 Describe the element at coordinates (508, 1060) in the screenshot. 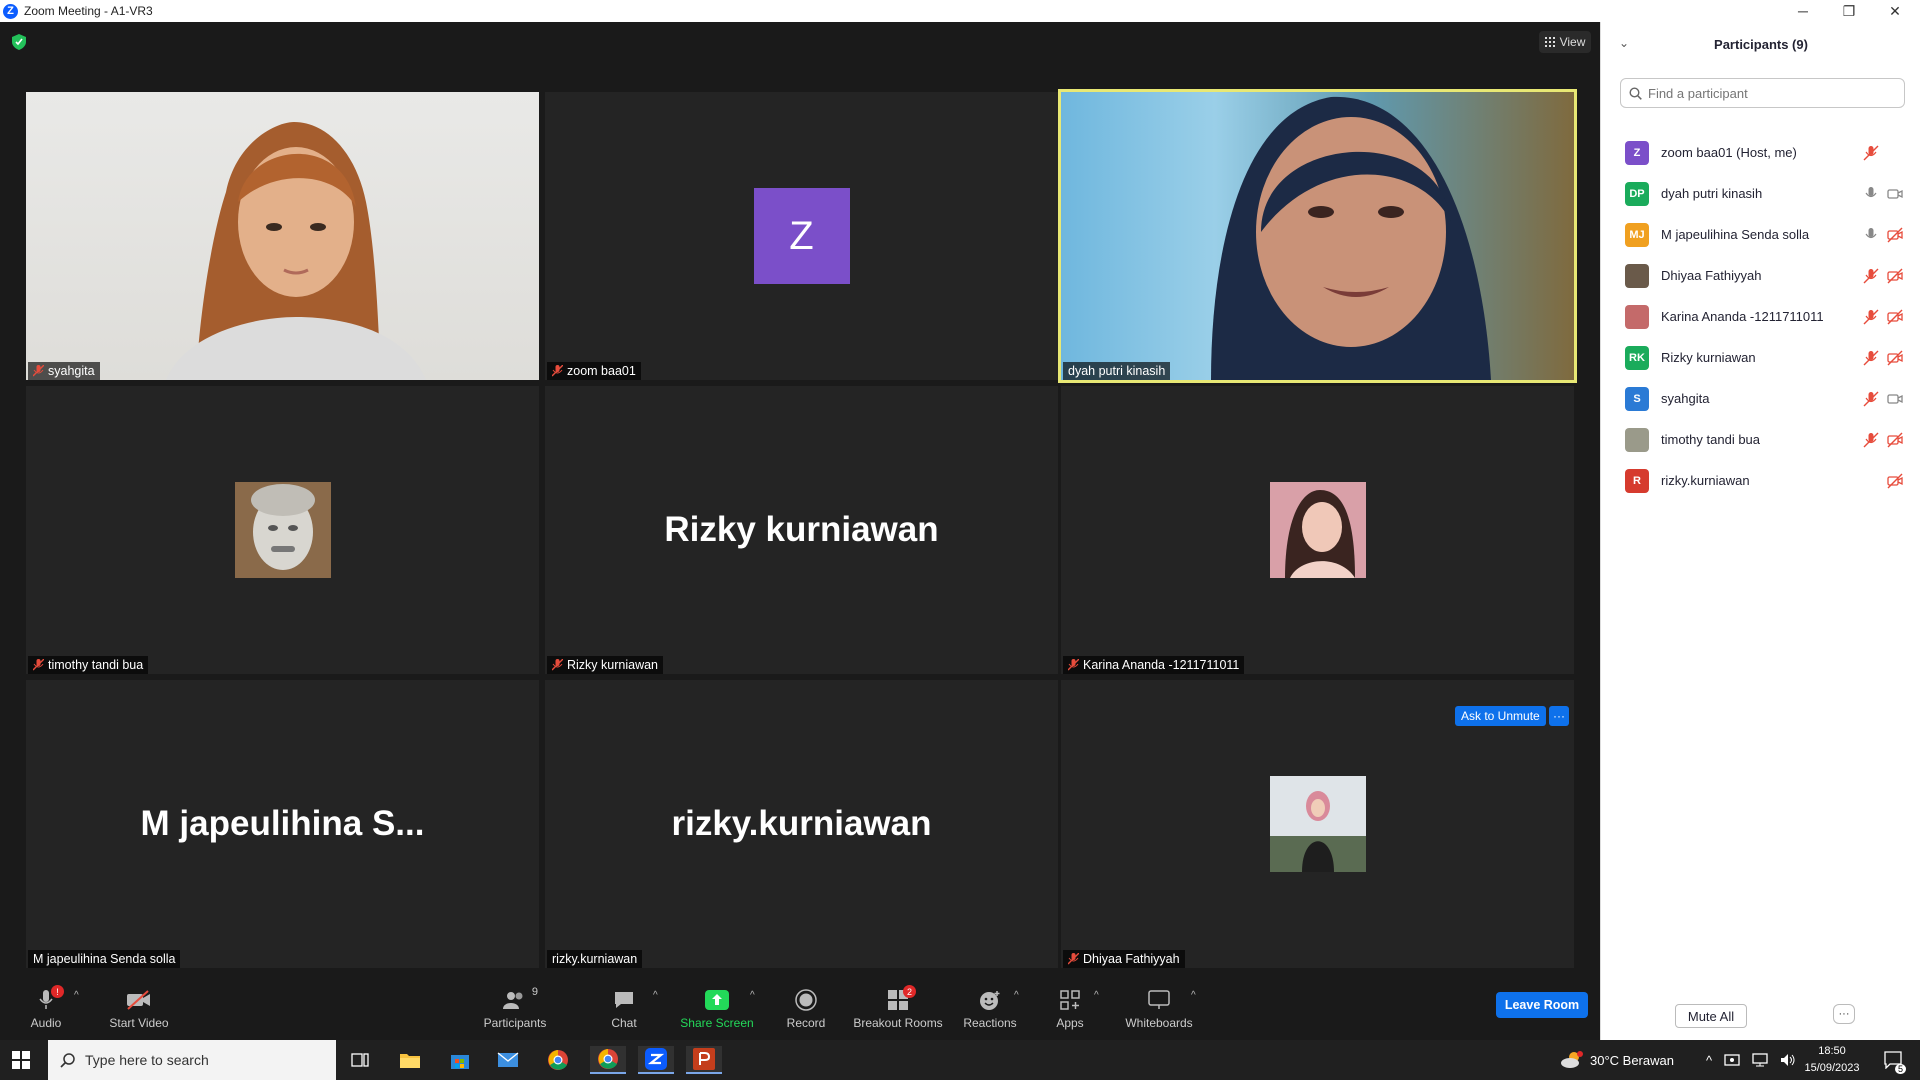

I see `mail-icon` at that location.